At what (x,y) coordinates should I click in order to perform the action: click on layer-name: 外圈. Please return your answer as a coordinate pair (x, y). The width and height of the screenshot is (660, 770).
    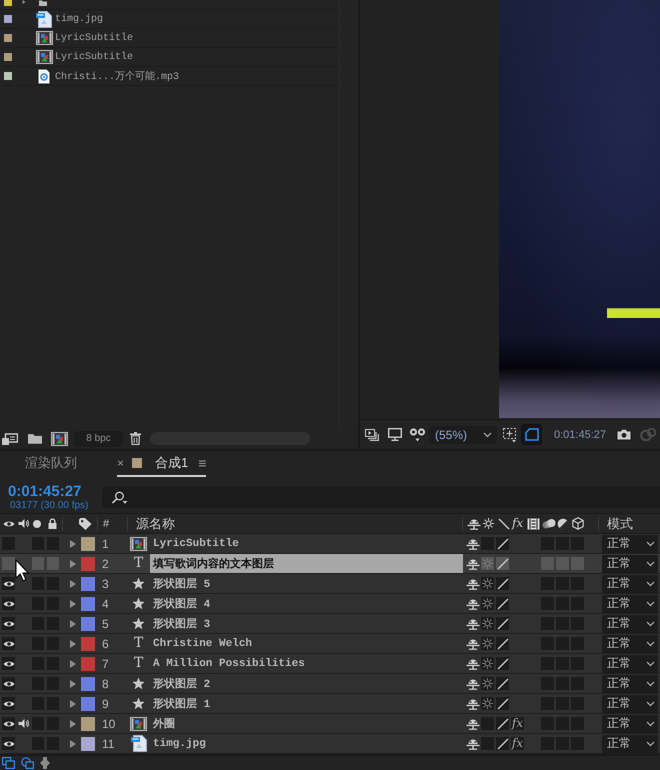
    Looking at the image, I should click on (162, 723).